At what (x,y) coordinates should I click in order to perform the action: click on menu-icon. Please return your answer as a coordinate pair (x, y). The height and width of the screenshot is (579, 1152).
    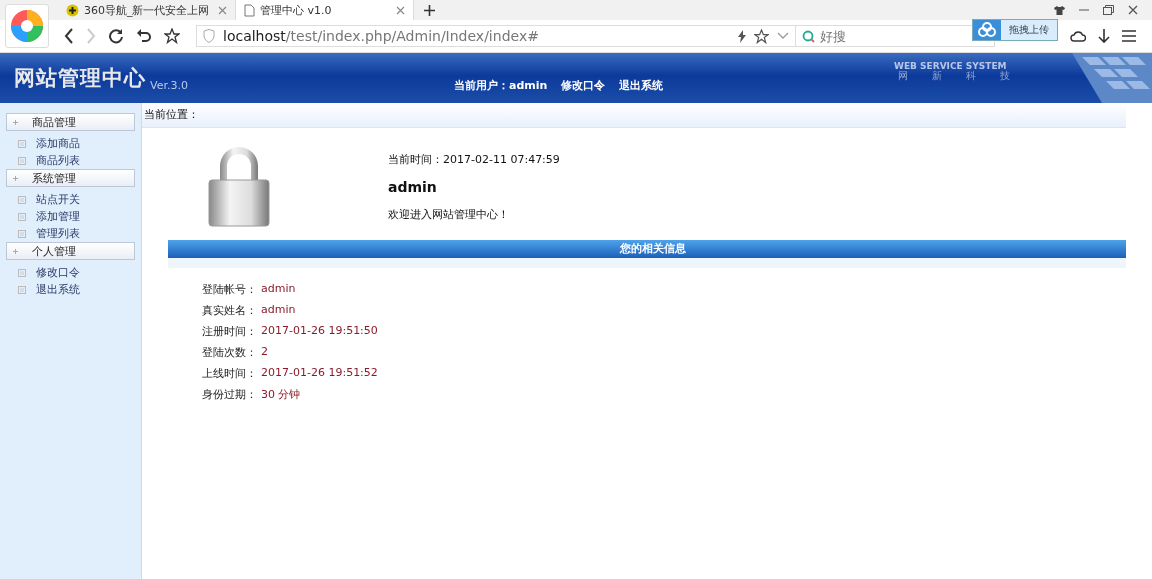
    Looking at the image, I should click on (1129, 36).